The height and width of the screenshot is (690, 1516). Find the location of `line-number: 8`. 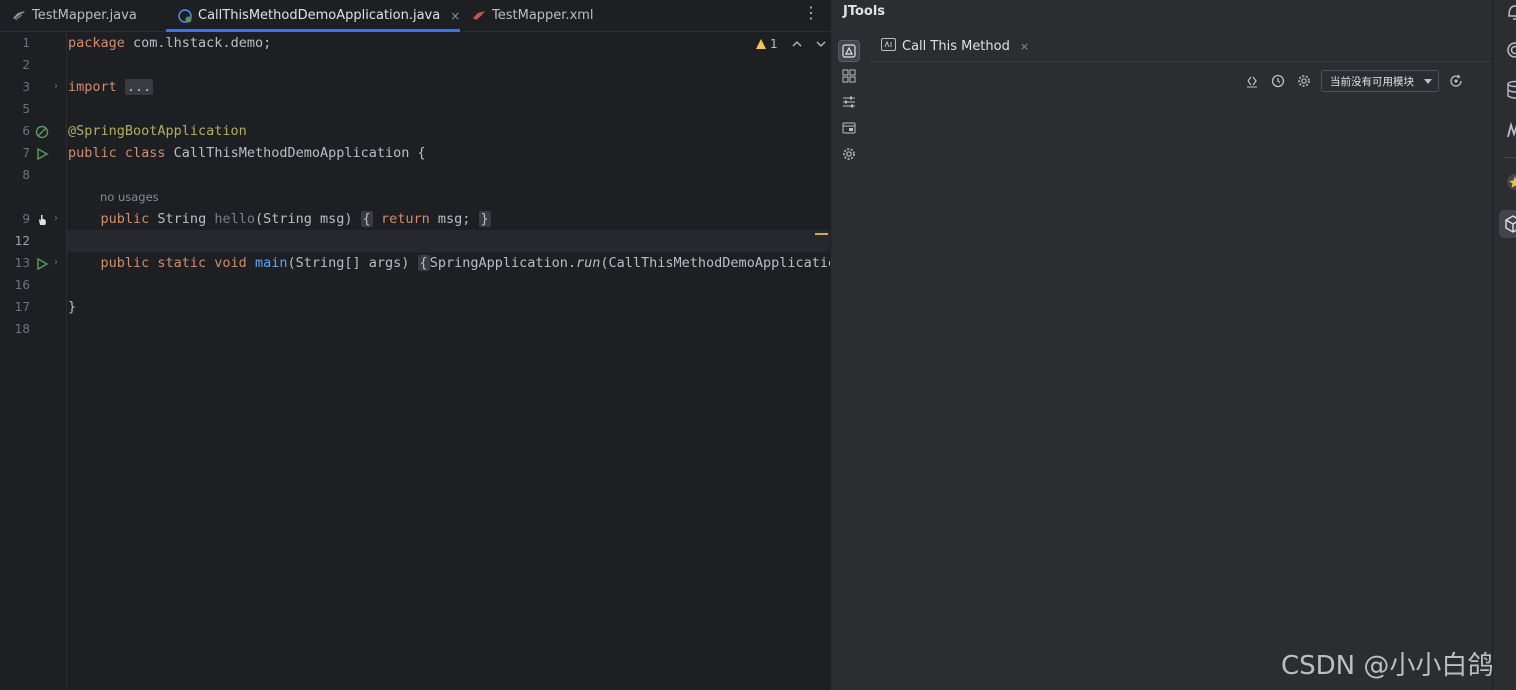

line-number: 8 is located at coordinates (26, 175).